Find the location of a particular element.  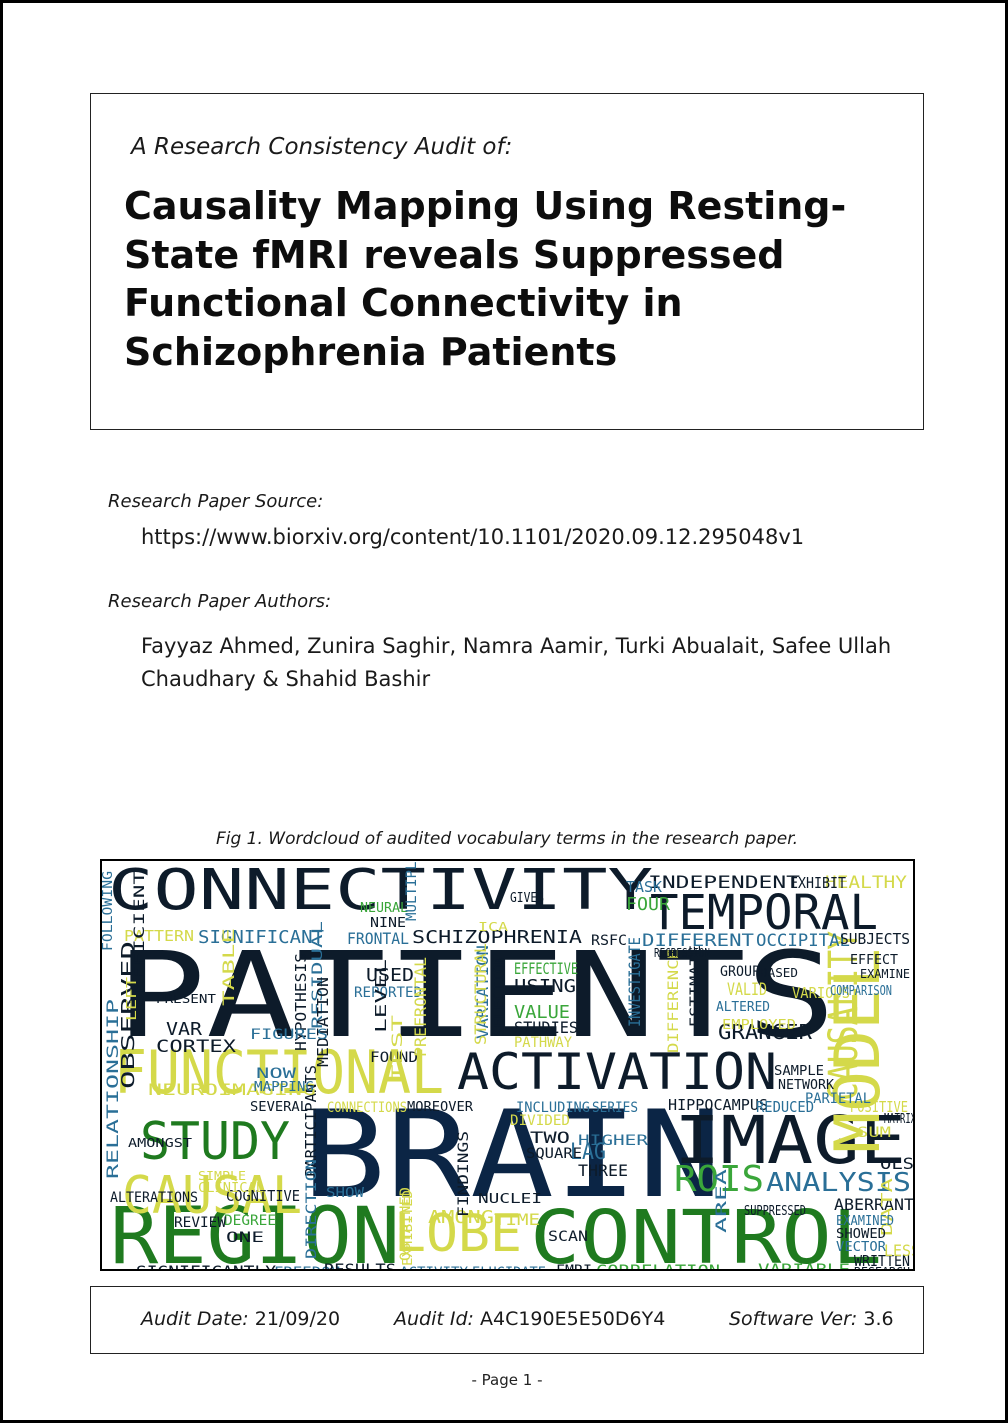

wordcloud-word: TEST is located at coordinates (398, 1047).